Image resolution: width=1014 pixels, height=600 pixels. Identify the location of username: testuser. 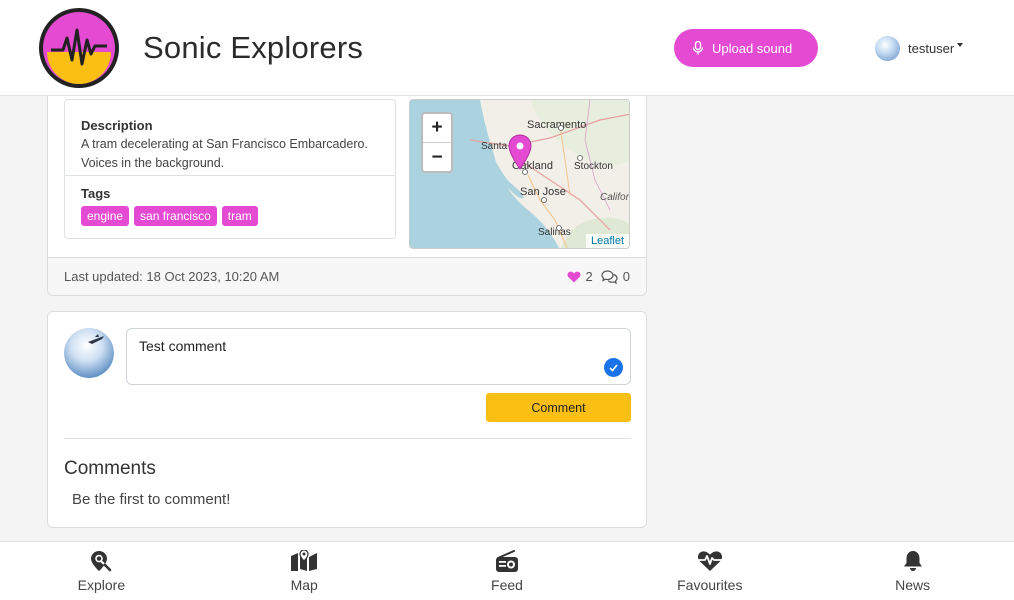
(931, 48).